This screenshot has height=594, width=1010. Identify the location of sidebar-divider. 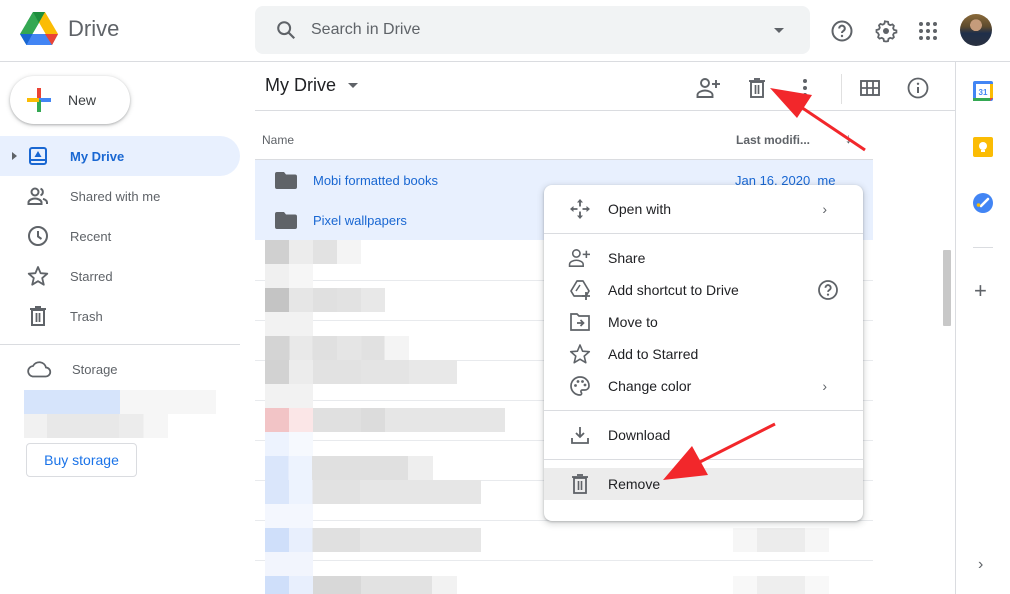
(120, 344).